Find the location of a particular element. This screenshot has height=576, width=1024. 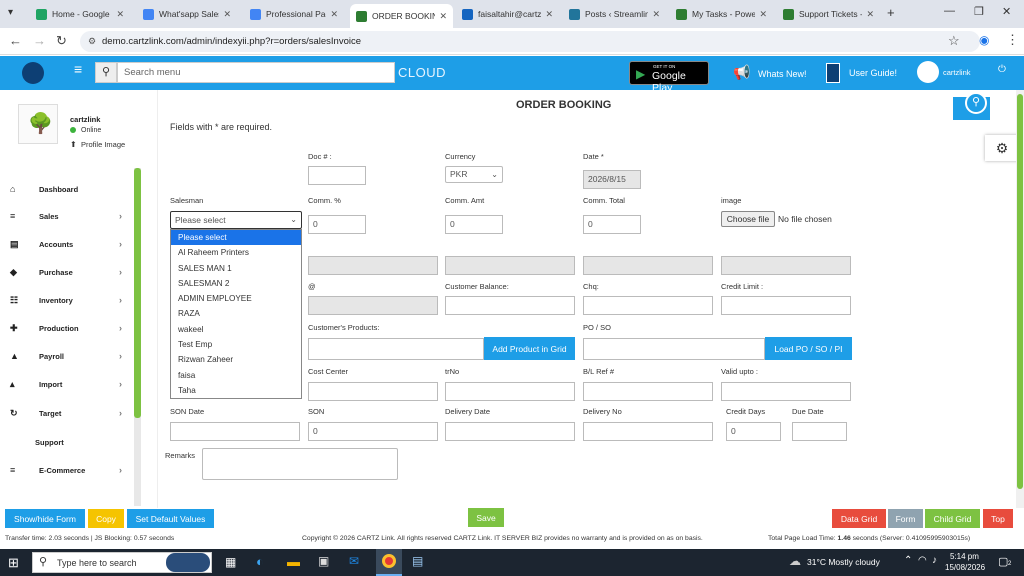

dropdown-option: faisa is located at coordinates (236, 375).